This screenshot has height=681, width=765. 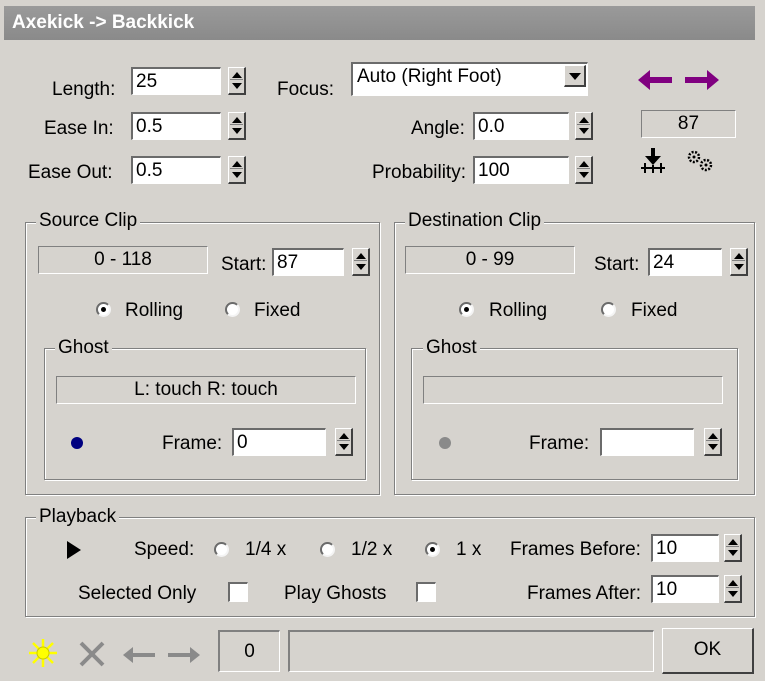 What do you see at coordinates (469, 549) in the screenshot?
I see `speed-full-label: 1 x` at bounding box center [469, 549].